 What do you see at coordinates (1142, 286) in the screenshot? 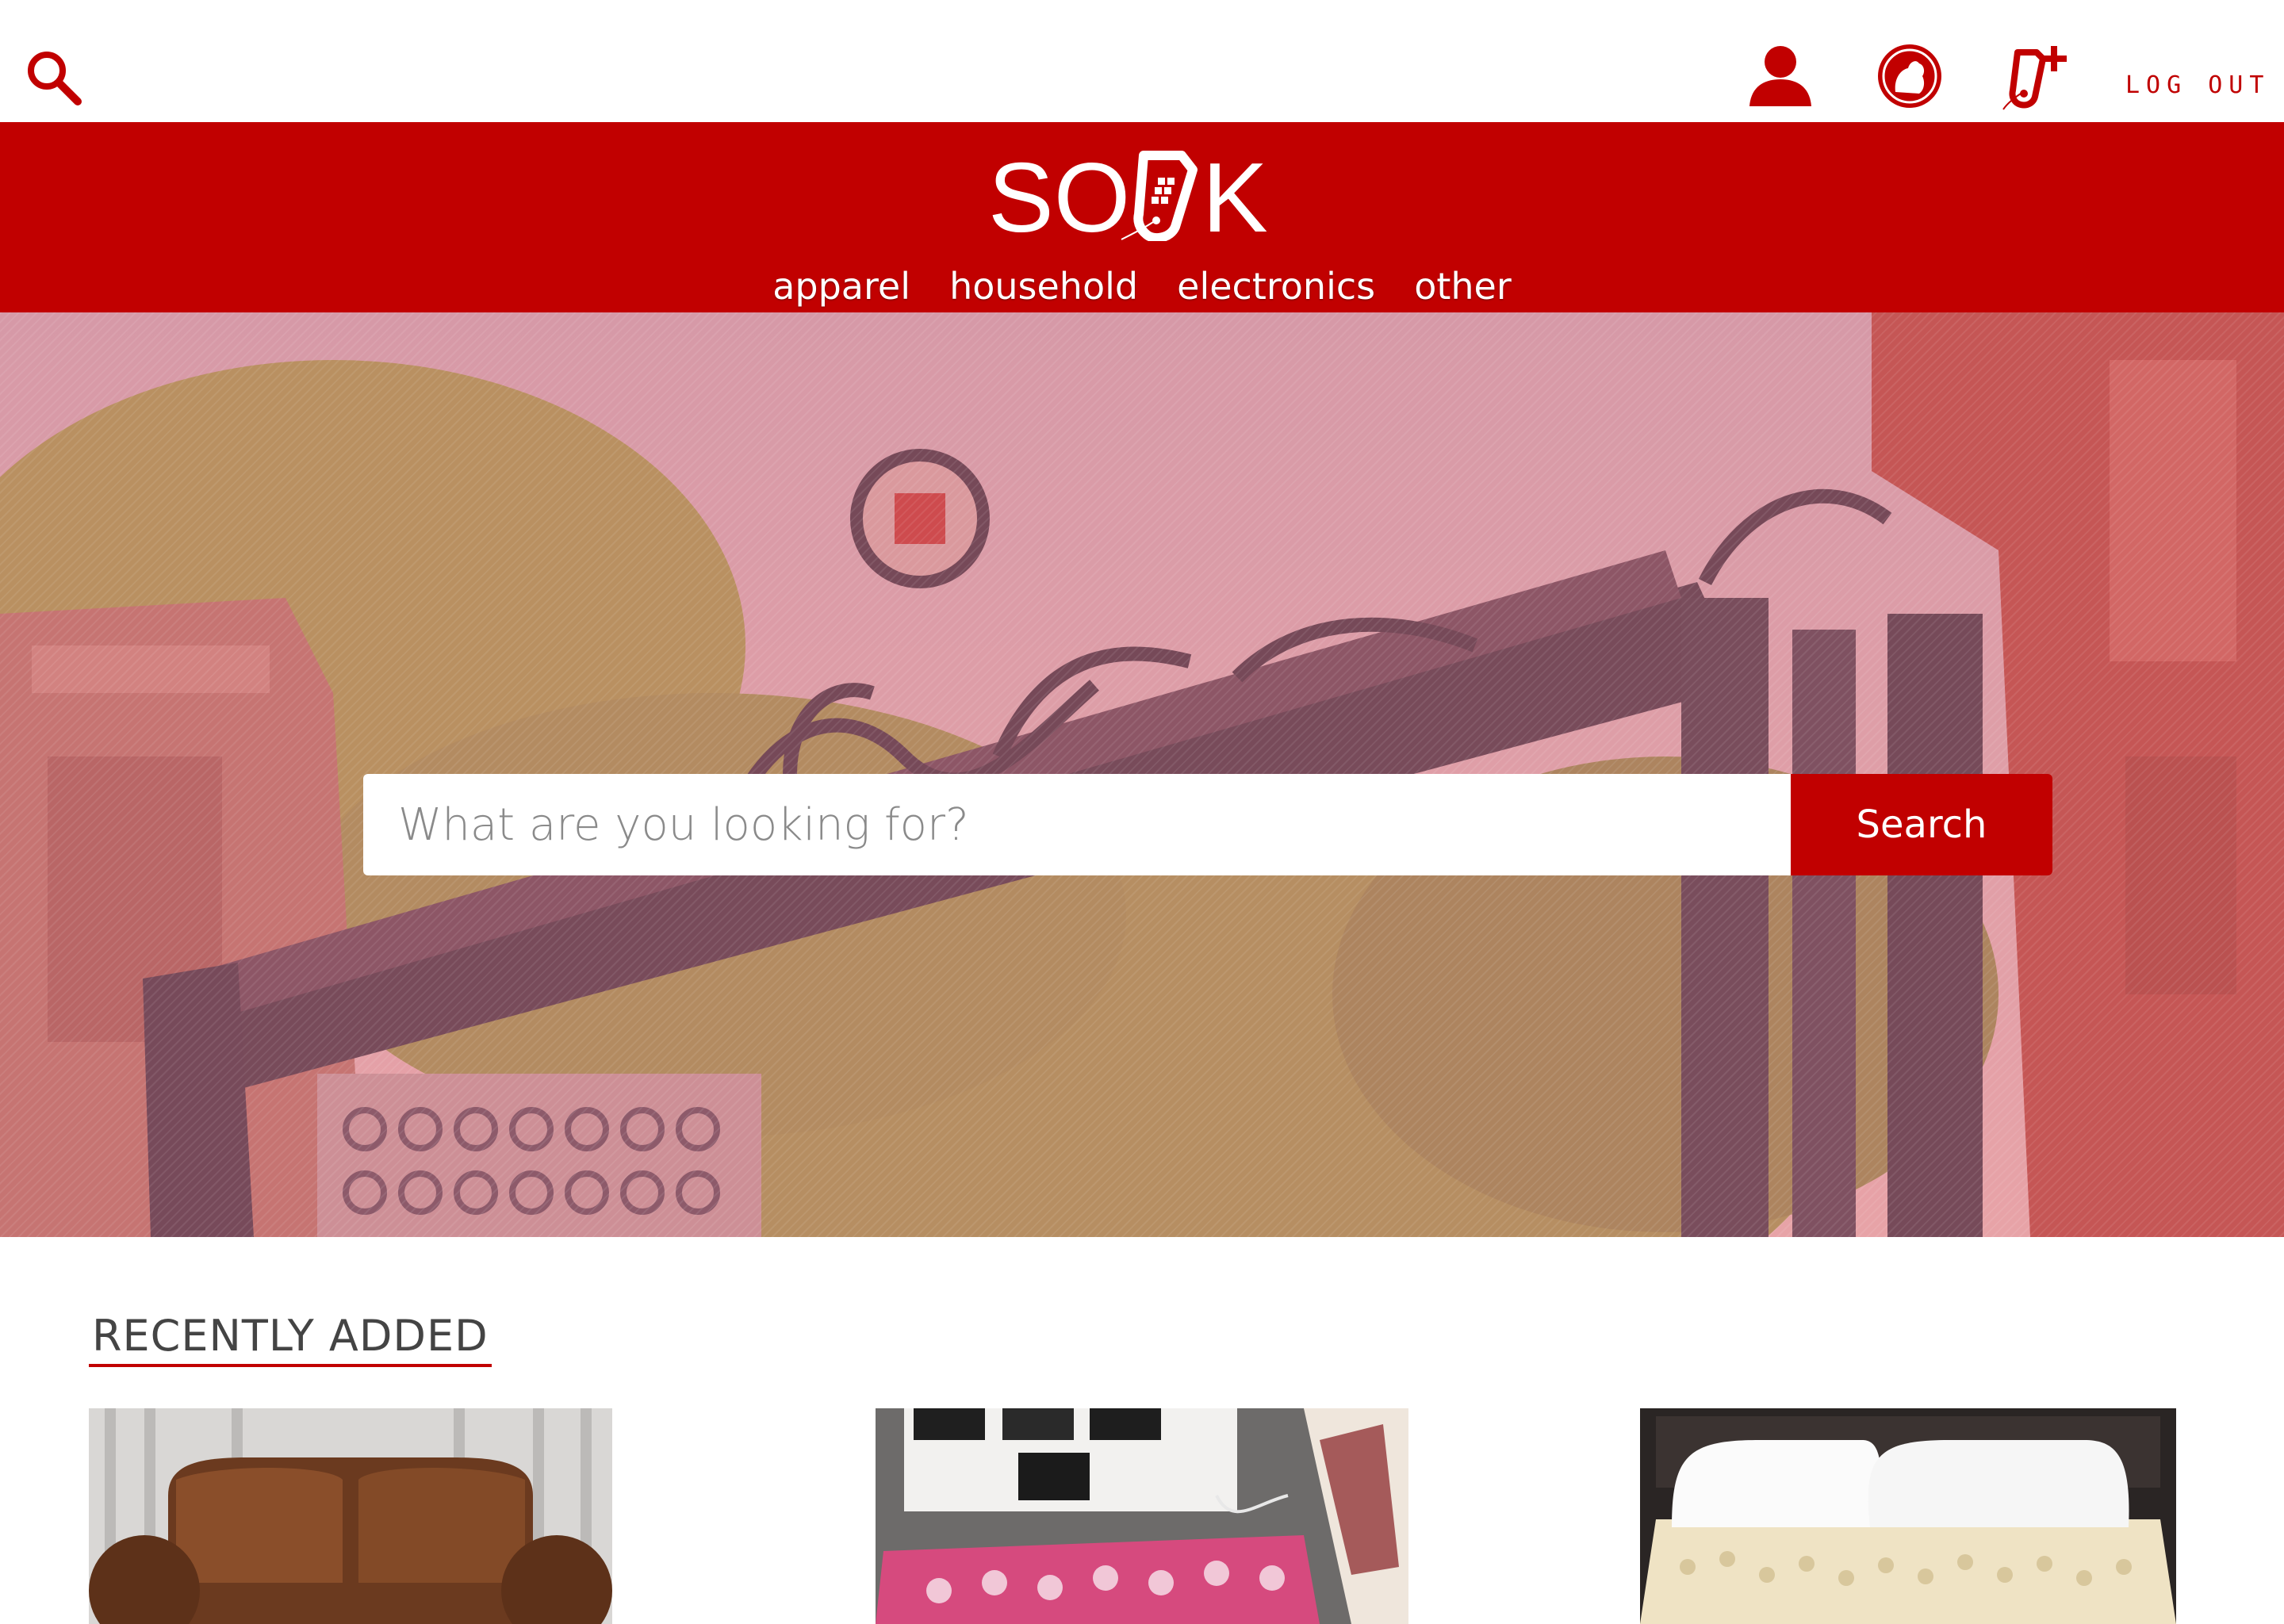
I see `category-nav: apparel household electronics other` at bounding box center [1142, 286].